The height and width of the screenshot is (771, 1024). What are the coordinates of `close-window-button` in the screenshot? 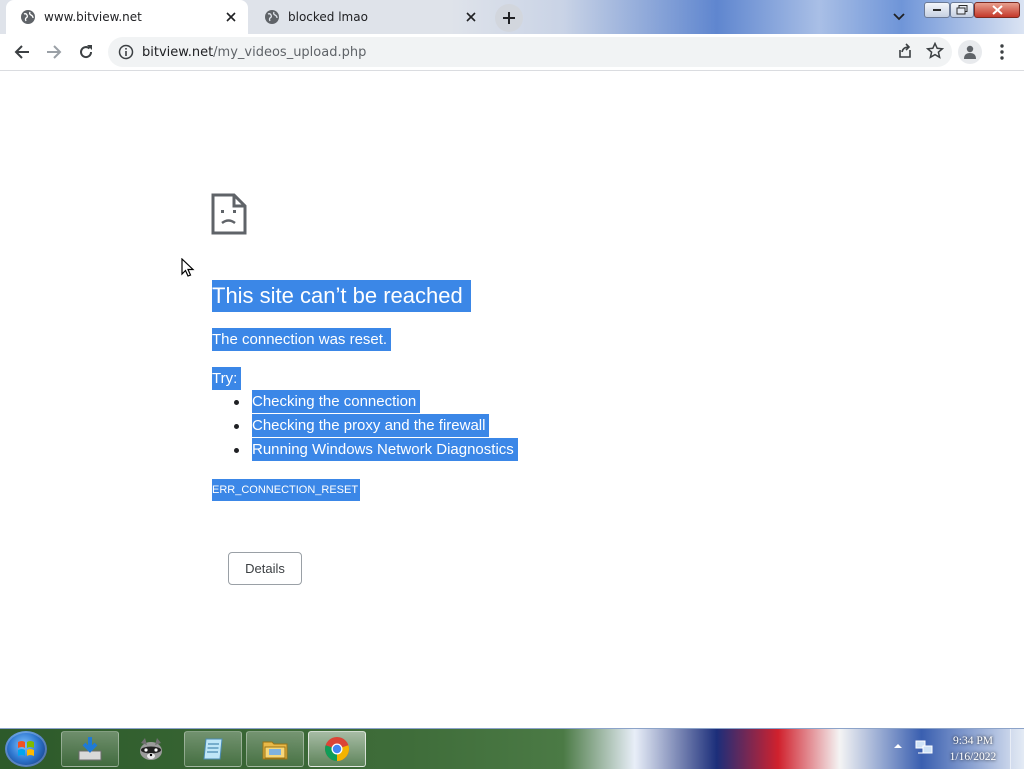 It's located at (997, 10).